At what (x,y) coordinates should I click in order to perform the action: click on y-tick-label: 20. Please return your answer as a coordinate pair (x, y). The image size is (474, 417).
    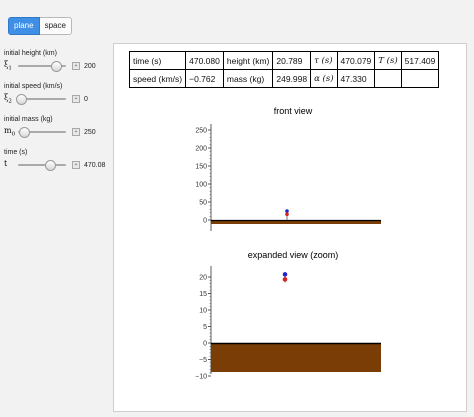
    Looking at the image, I should click on (203, 278).